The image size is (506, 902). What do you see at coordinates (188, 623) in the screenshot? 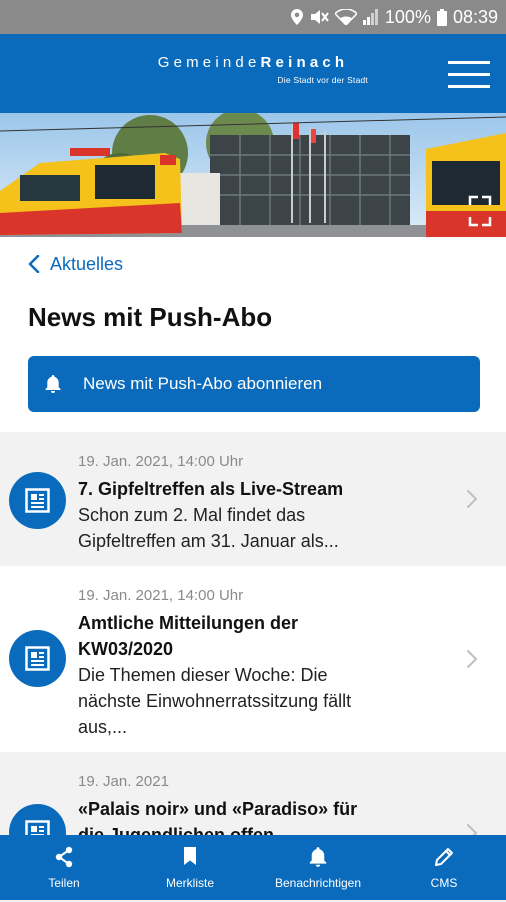
I see `news-title-line: Amtliche Mitteilungen der` at bounding box center [188, 623].